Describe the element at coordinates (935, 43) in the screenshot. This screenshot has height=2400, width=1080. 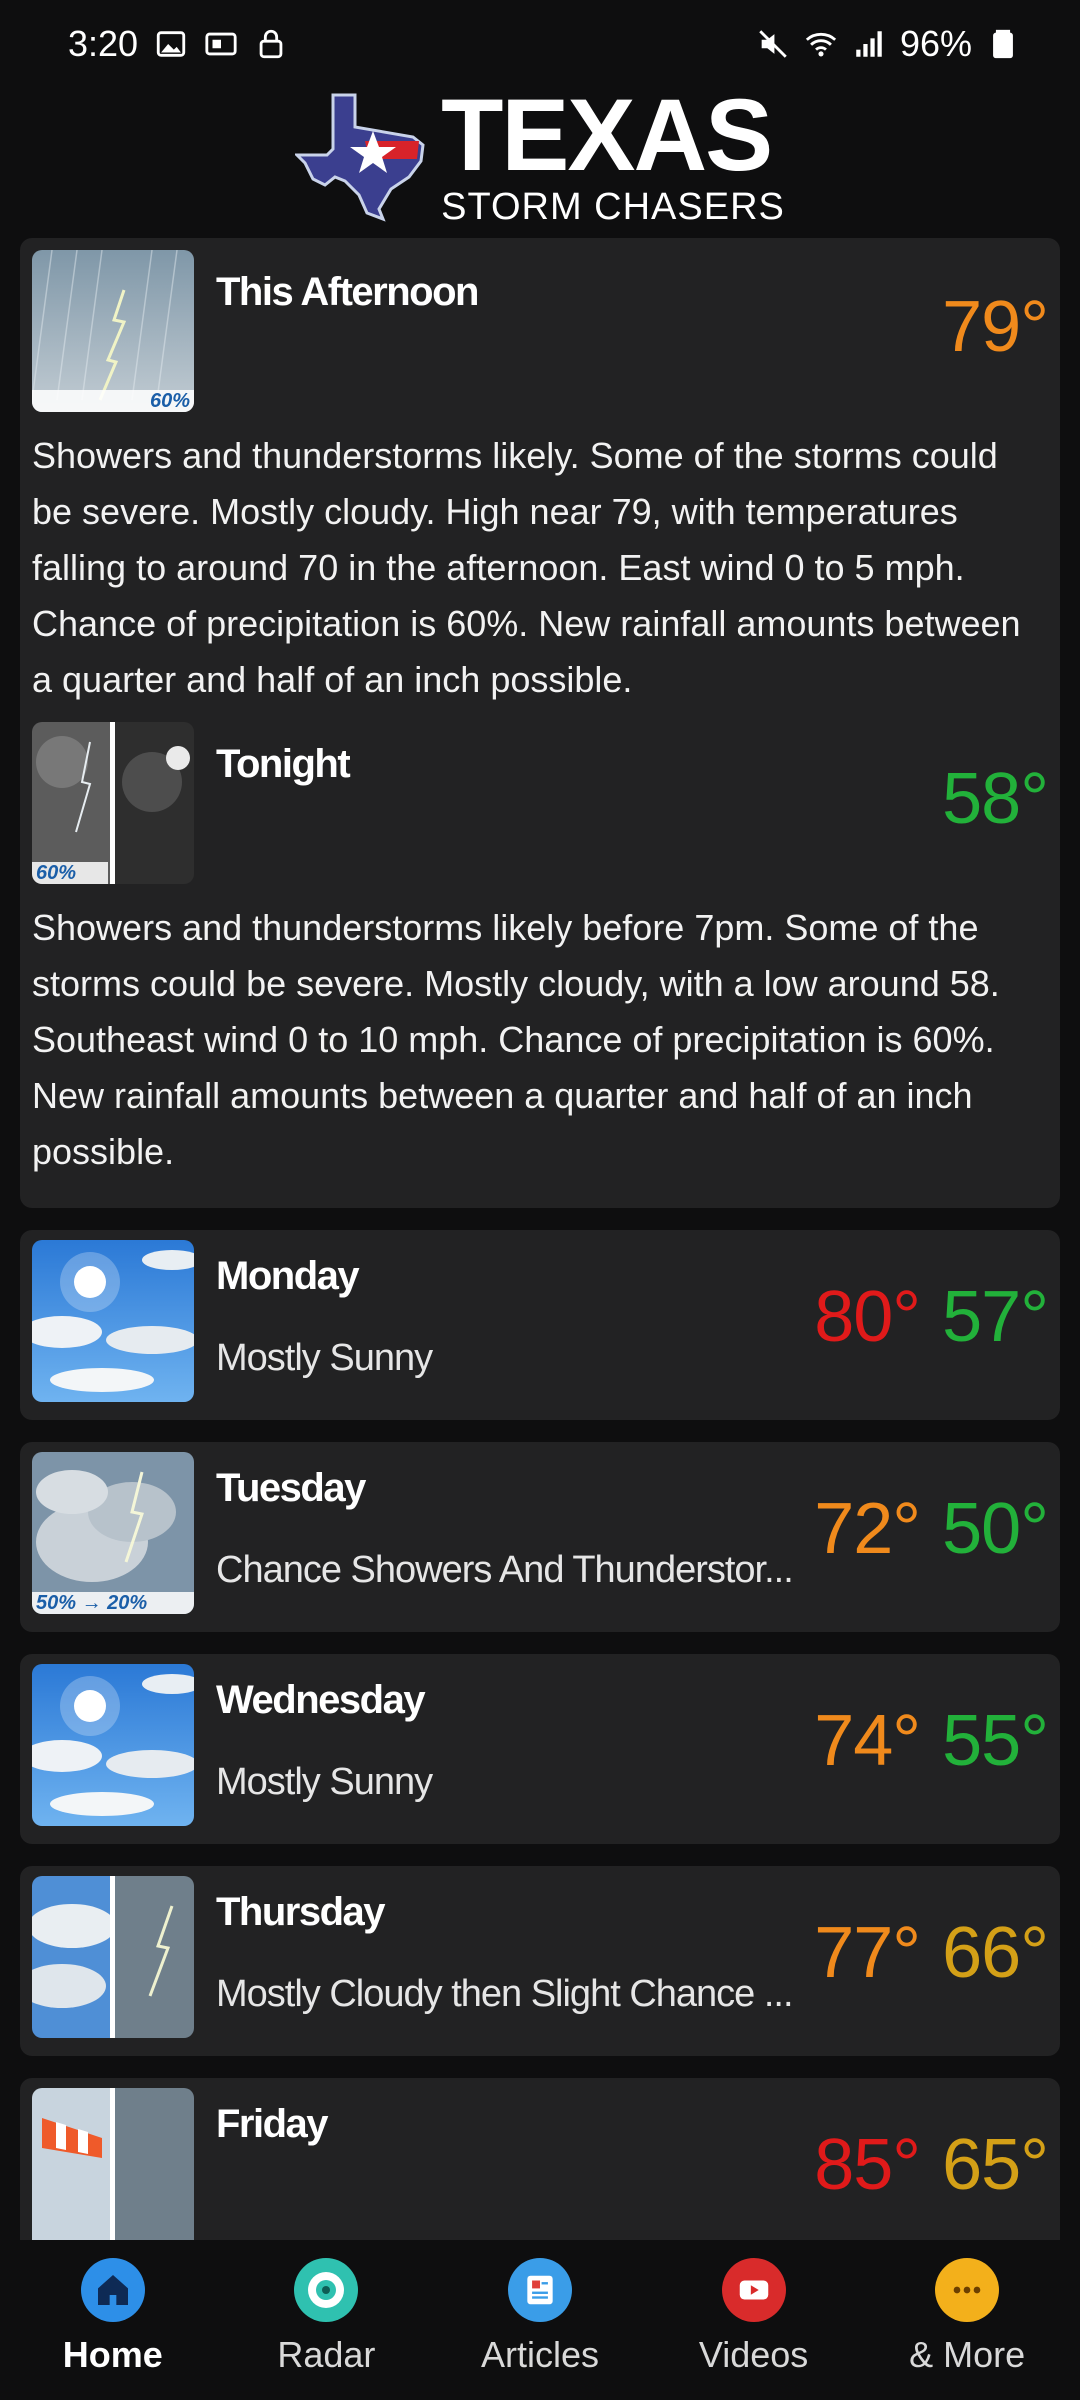
I see `battery-percent: 96%` at that location.